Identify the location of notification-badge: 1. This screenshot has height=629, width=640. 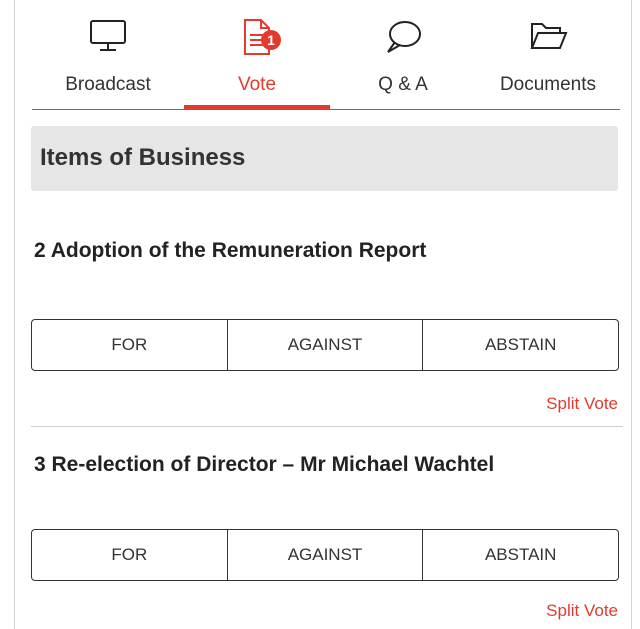
(271, 40).